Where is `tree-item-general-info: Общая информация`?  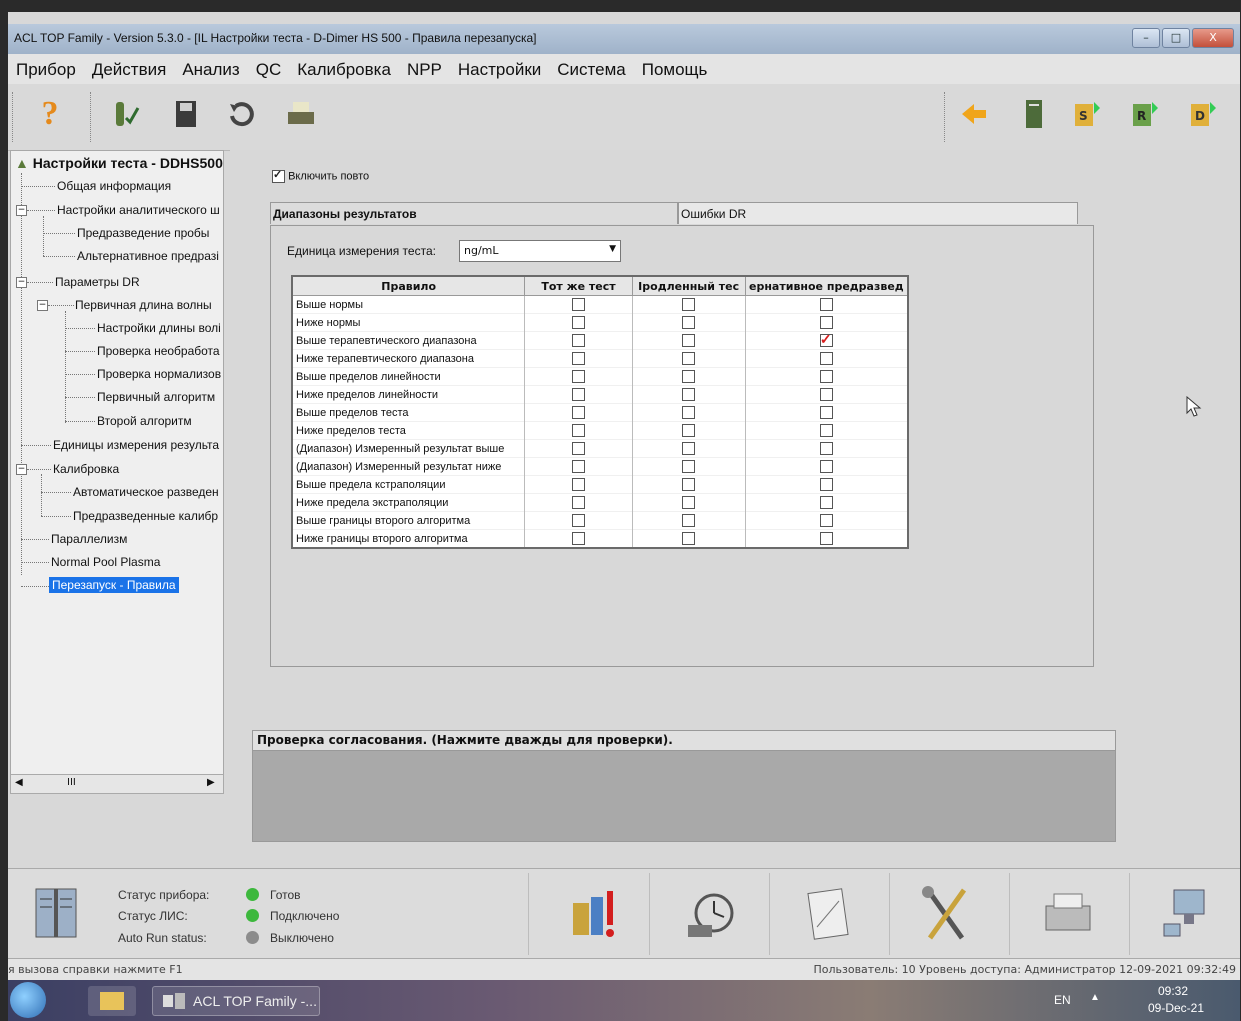 tree-item-general-info: Общая информация is located at coordinates (114, 186).